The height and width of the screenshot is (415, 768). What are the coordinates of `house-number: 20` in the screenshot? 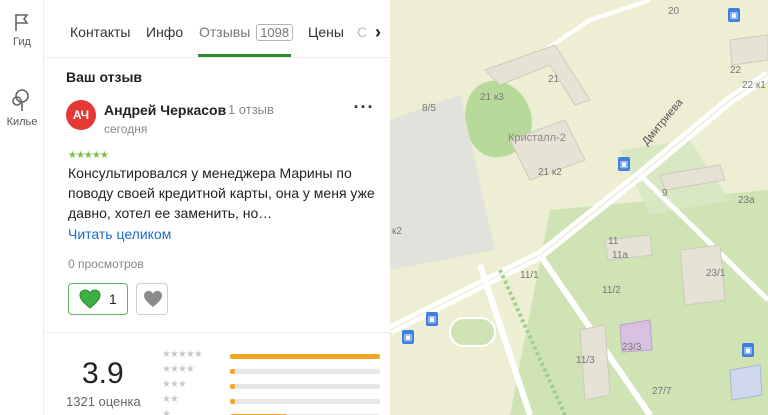 It's located at (674, 11).